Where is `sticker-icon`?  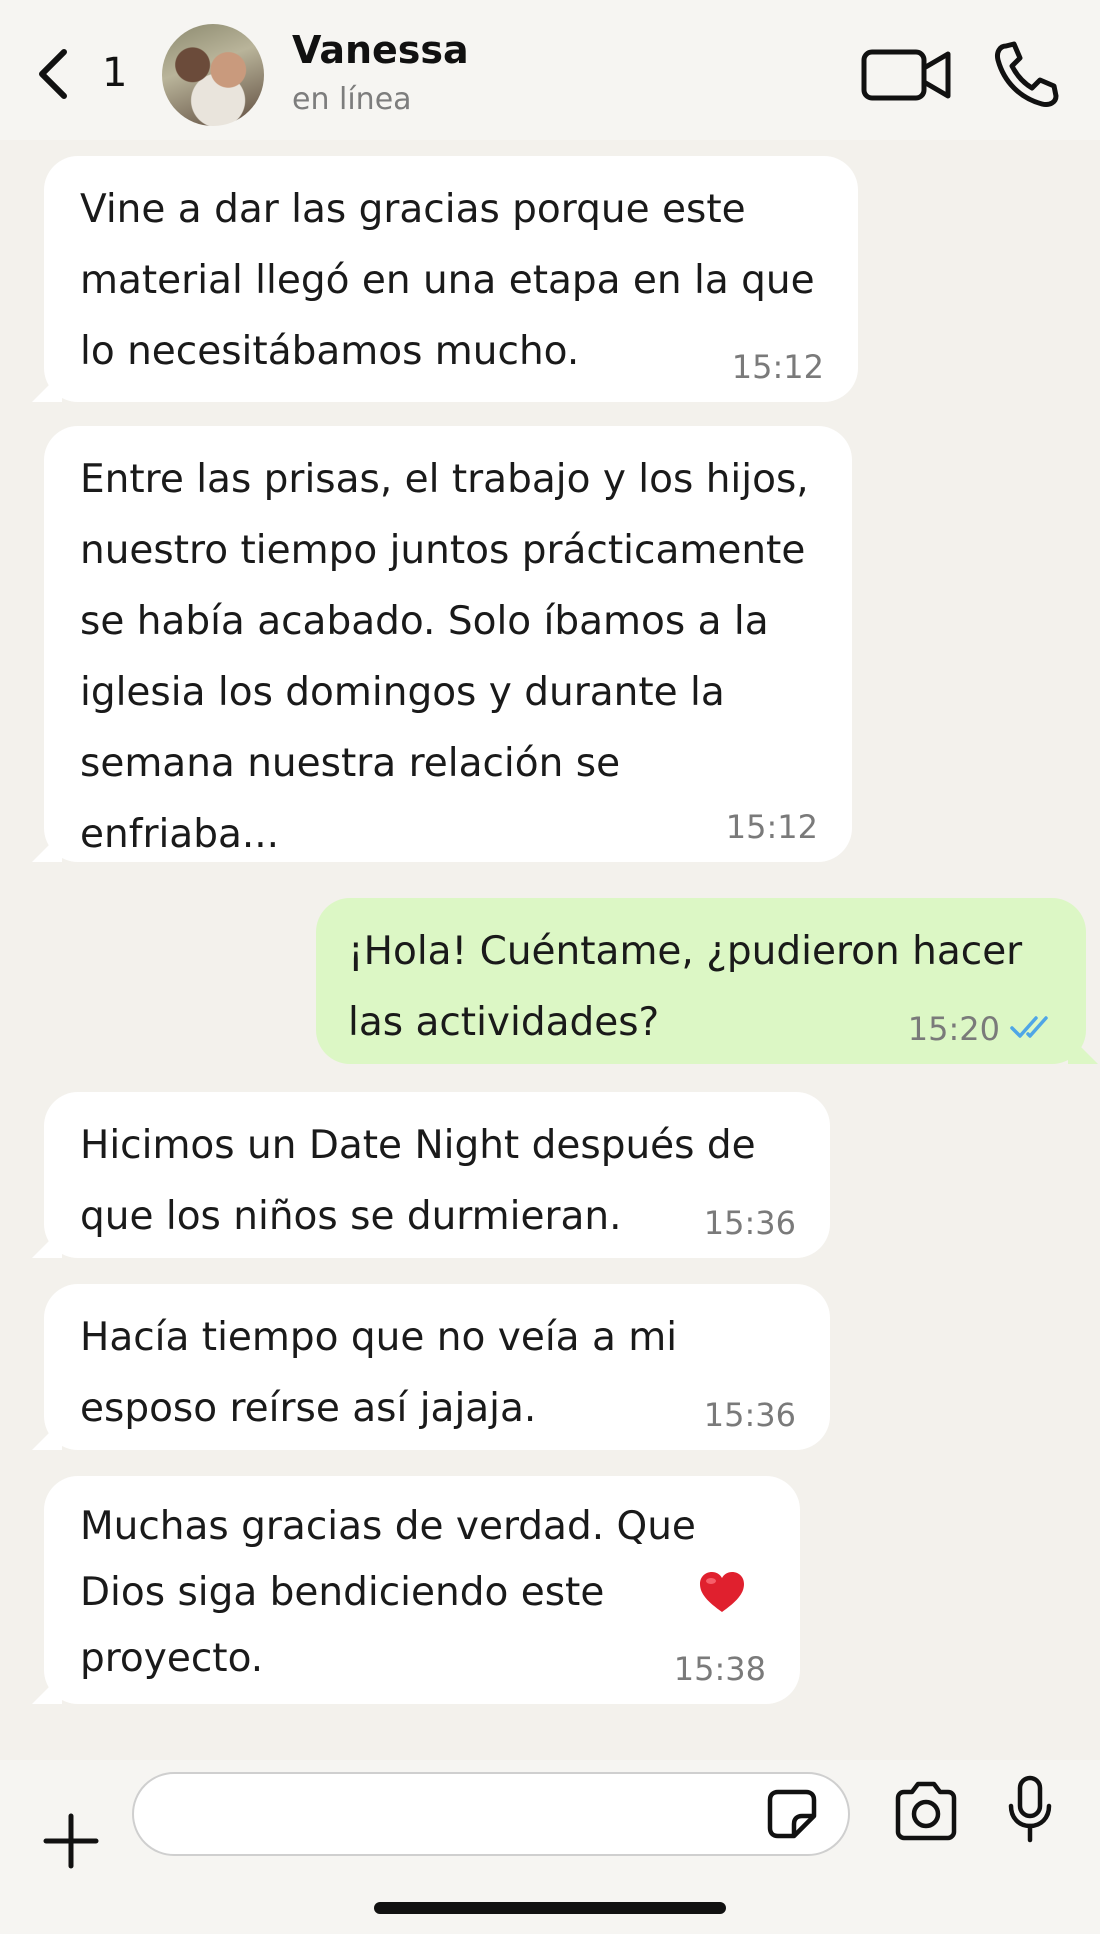
sticker-icon is located at coordinates (792, 1814).